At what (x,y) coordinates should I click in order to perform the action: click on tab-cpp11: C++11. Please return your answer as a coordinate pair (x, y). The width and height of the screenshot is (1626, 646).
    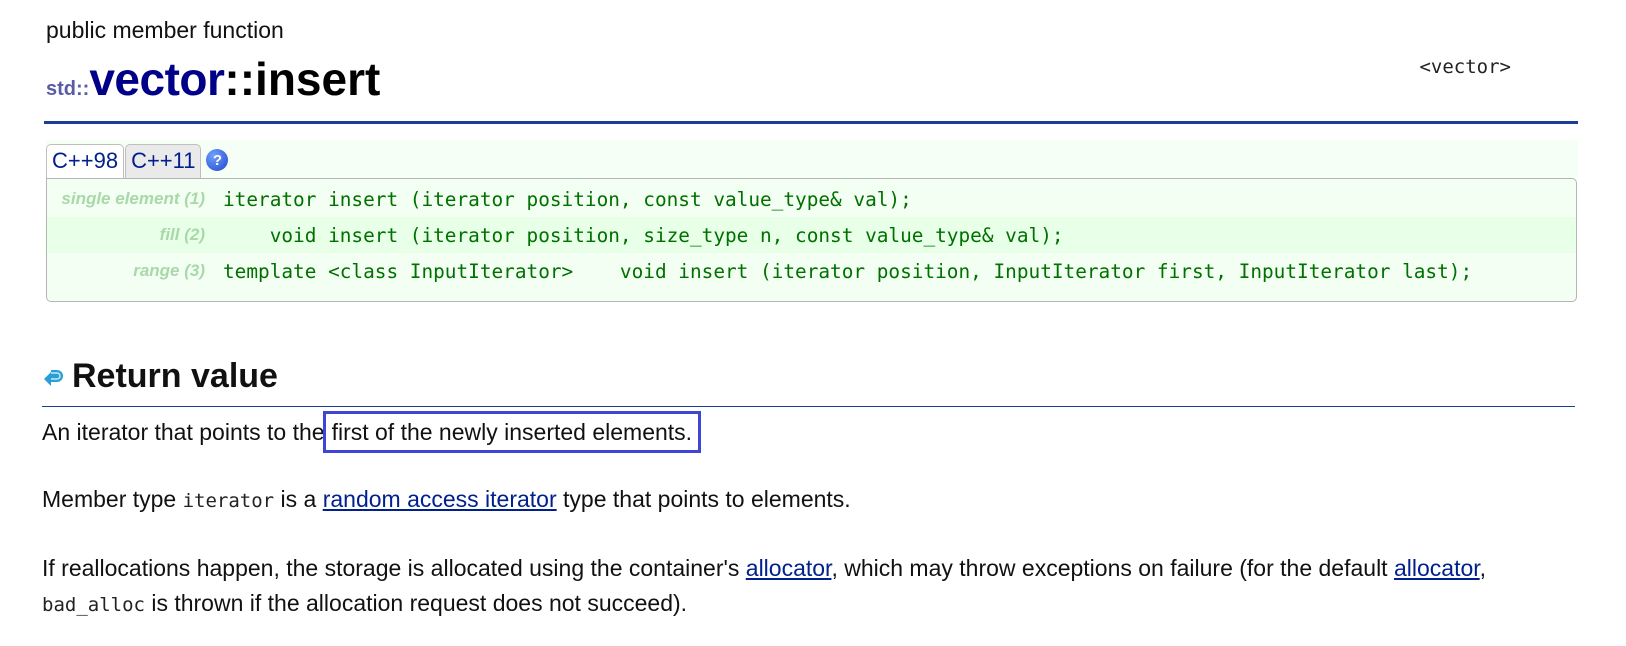
    Looking at the image, I should click on (163, 161).